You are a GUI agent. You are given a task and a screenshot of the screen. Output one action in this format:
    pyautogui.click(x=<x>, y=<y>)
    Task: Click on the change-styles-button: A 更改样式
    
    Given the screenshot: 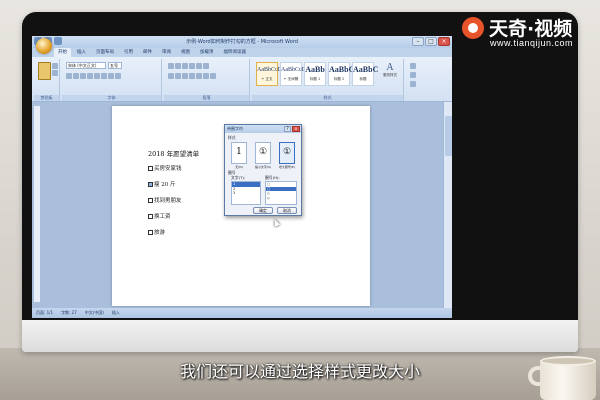 What is the action you would take?
    pyautogui.click(x=390, y=77)
    